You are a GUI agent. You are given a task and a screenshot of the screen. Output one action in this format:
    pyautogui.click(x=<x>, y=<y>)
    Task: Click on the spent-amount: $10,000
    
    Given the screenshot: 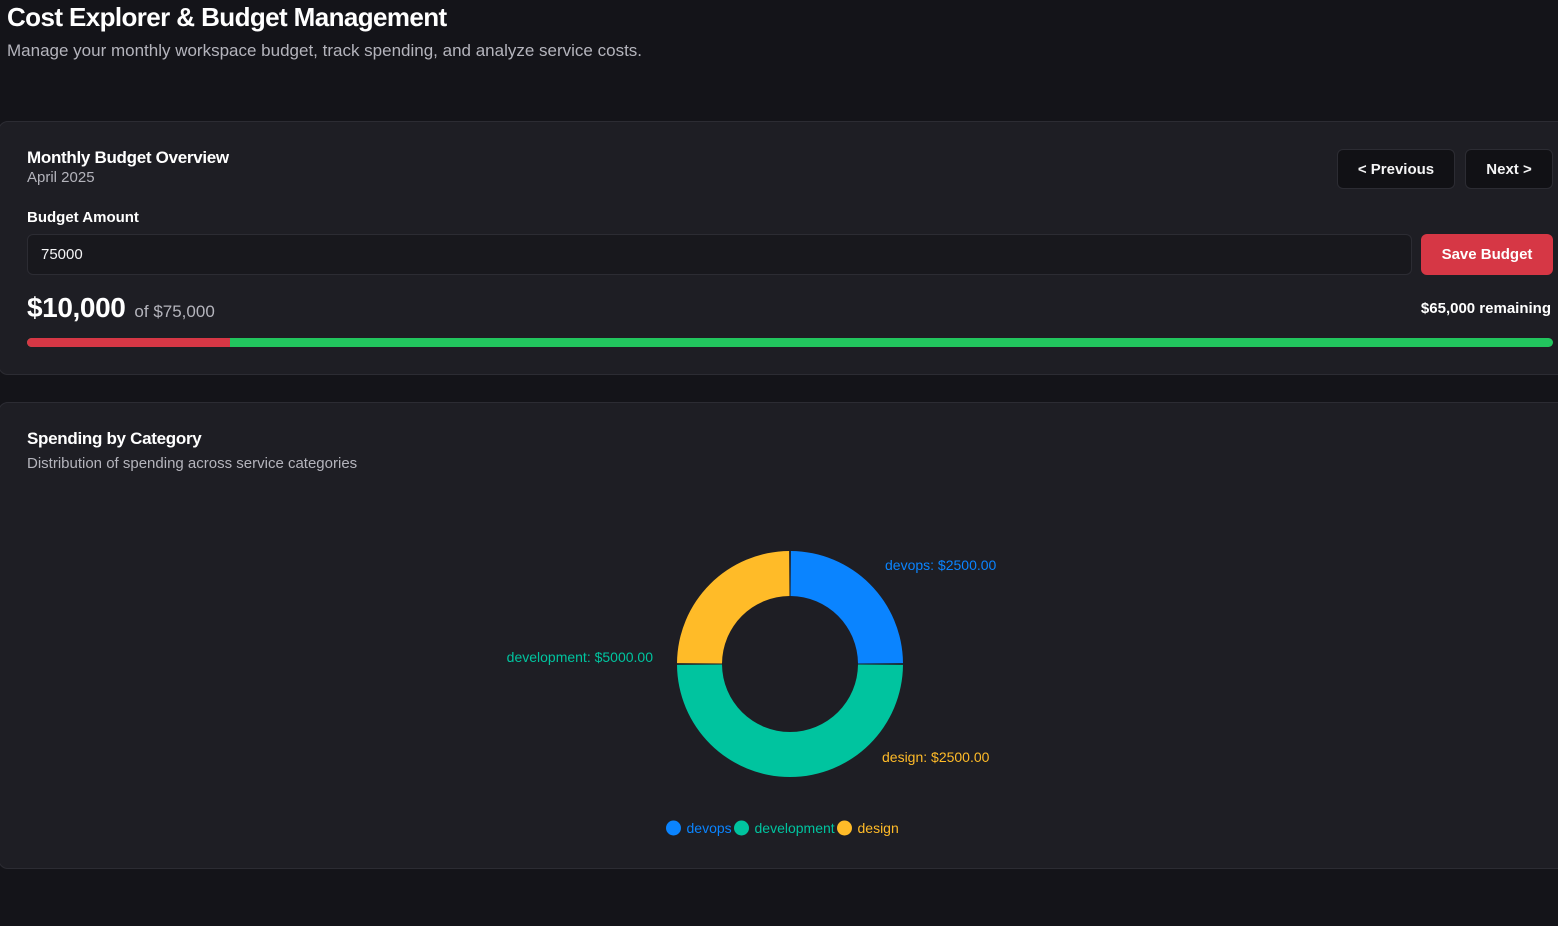 What is the action you would take?
    pyautogui.click(x=76, y=307)
    